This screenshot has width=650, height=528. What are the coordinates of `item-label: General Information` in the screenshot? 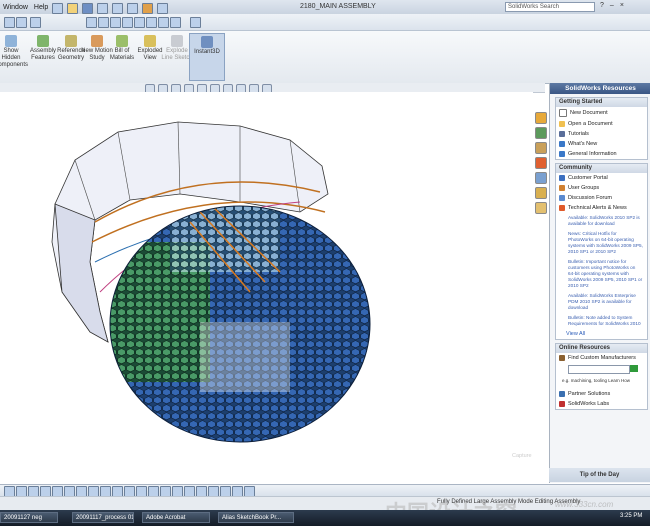 It's located at (592, 154).